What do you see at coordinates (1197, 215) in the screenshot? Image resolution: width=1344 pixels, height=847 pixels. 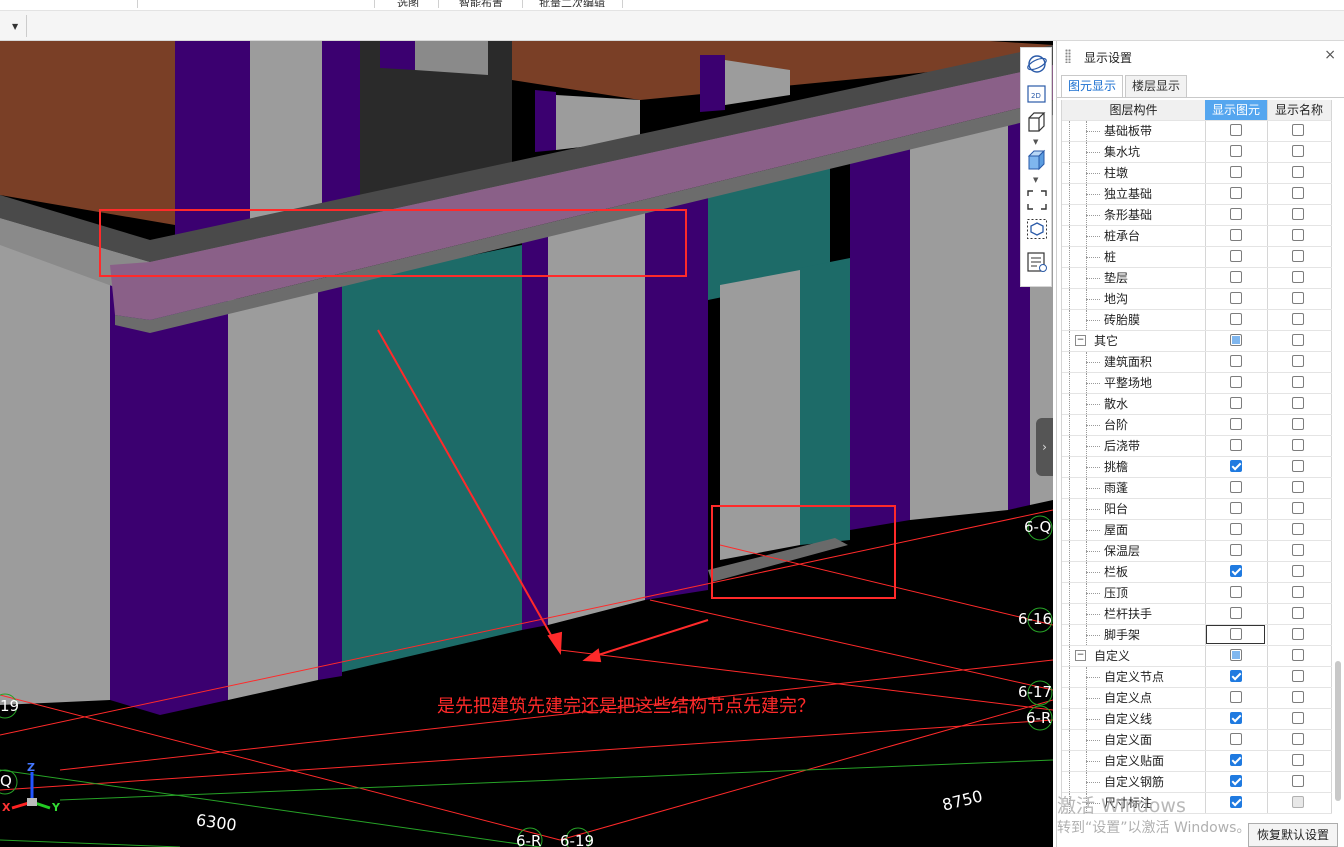 I see `layer-row: 条形基础` at bounding box center [1197, 215].